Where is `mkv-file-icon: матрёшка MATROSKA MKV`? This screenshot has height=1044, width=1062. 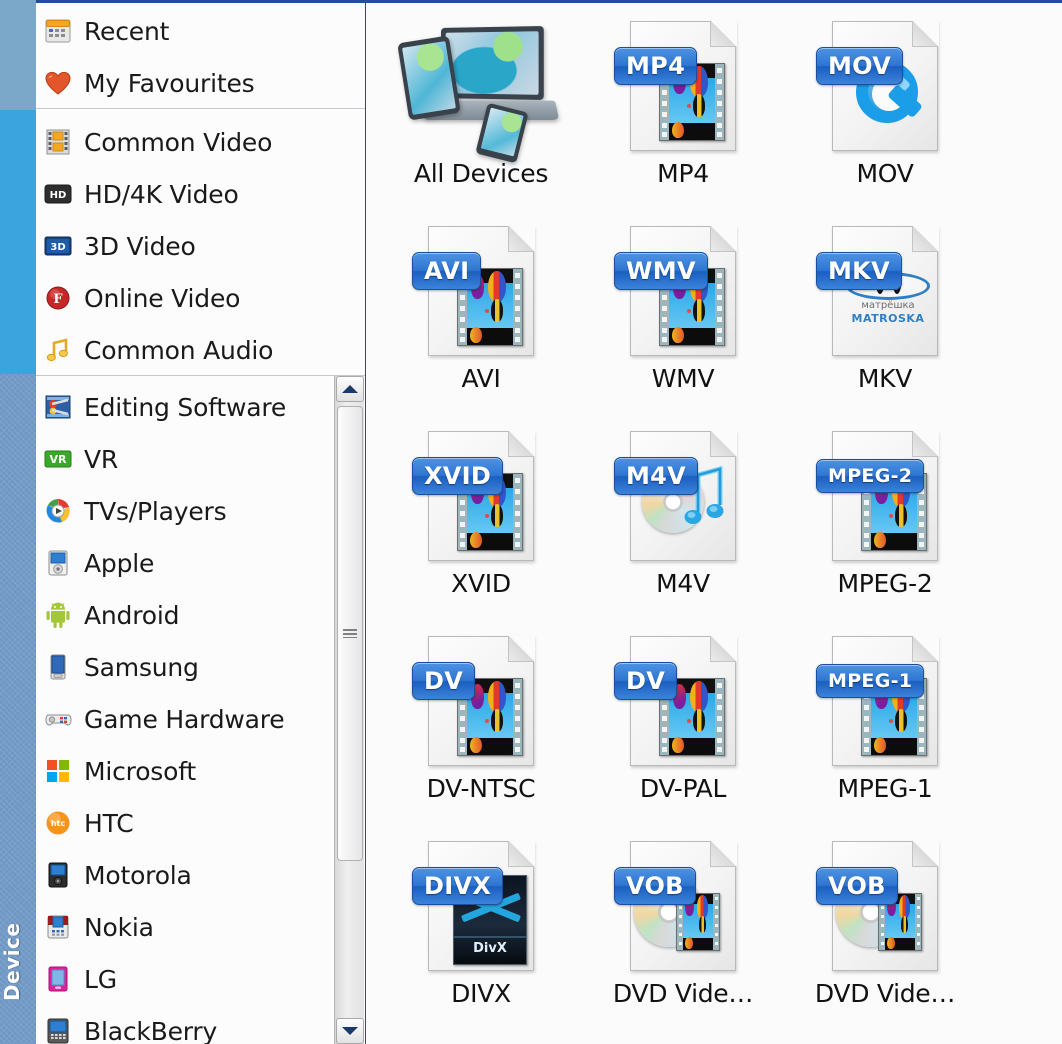
mkv-file-icon: матрёшка MATROSKA MKV is located at coordinates (885, 288).